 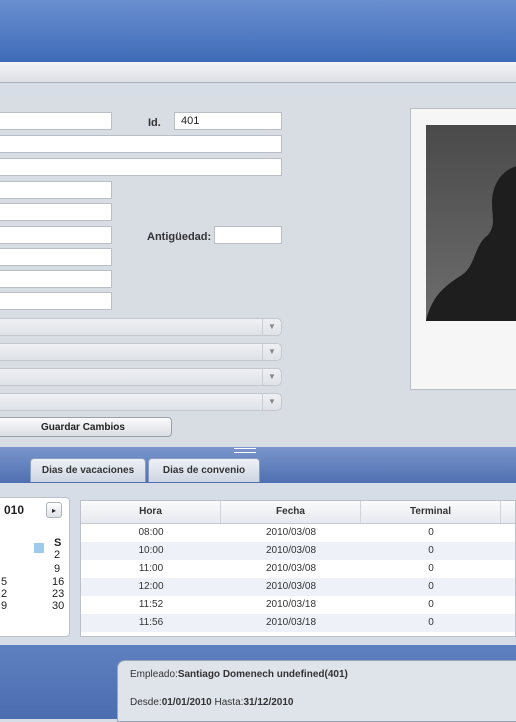 I want to click on empleado-value: Santiago Domenech undefined(401), so click(x=262, y=674).